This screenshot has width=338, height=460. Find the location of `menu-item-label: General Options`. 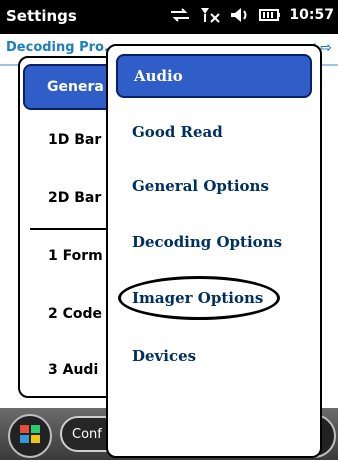

menu-item-label: General Options is located at coordinates (200, 186).